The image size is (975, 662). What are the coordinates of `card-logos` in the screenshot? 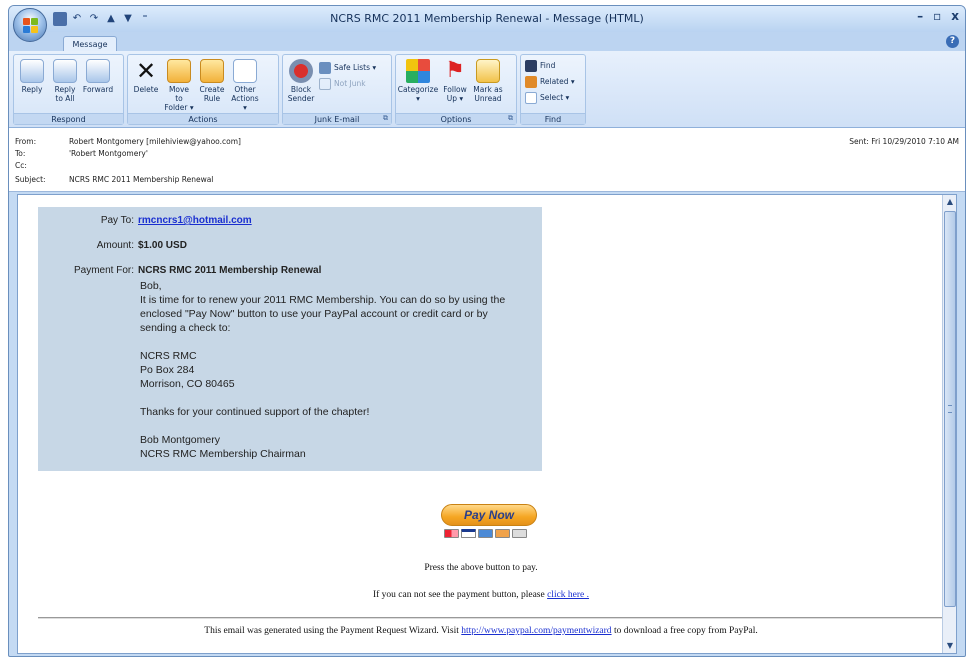 It's located at (485, 533).